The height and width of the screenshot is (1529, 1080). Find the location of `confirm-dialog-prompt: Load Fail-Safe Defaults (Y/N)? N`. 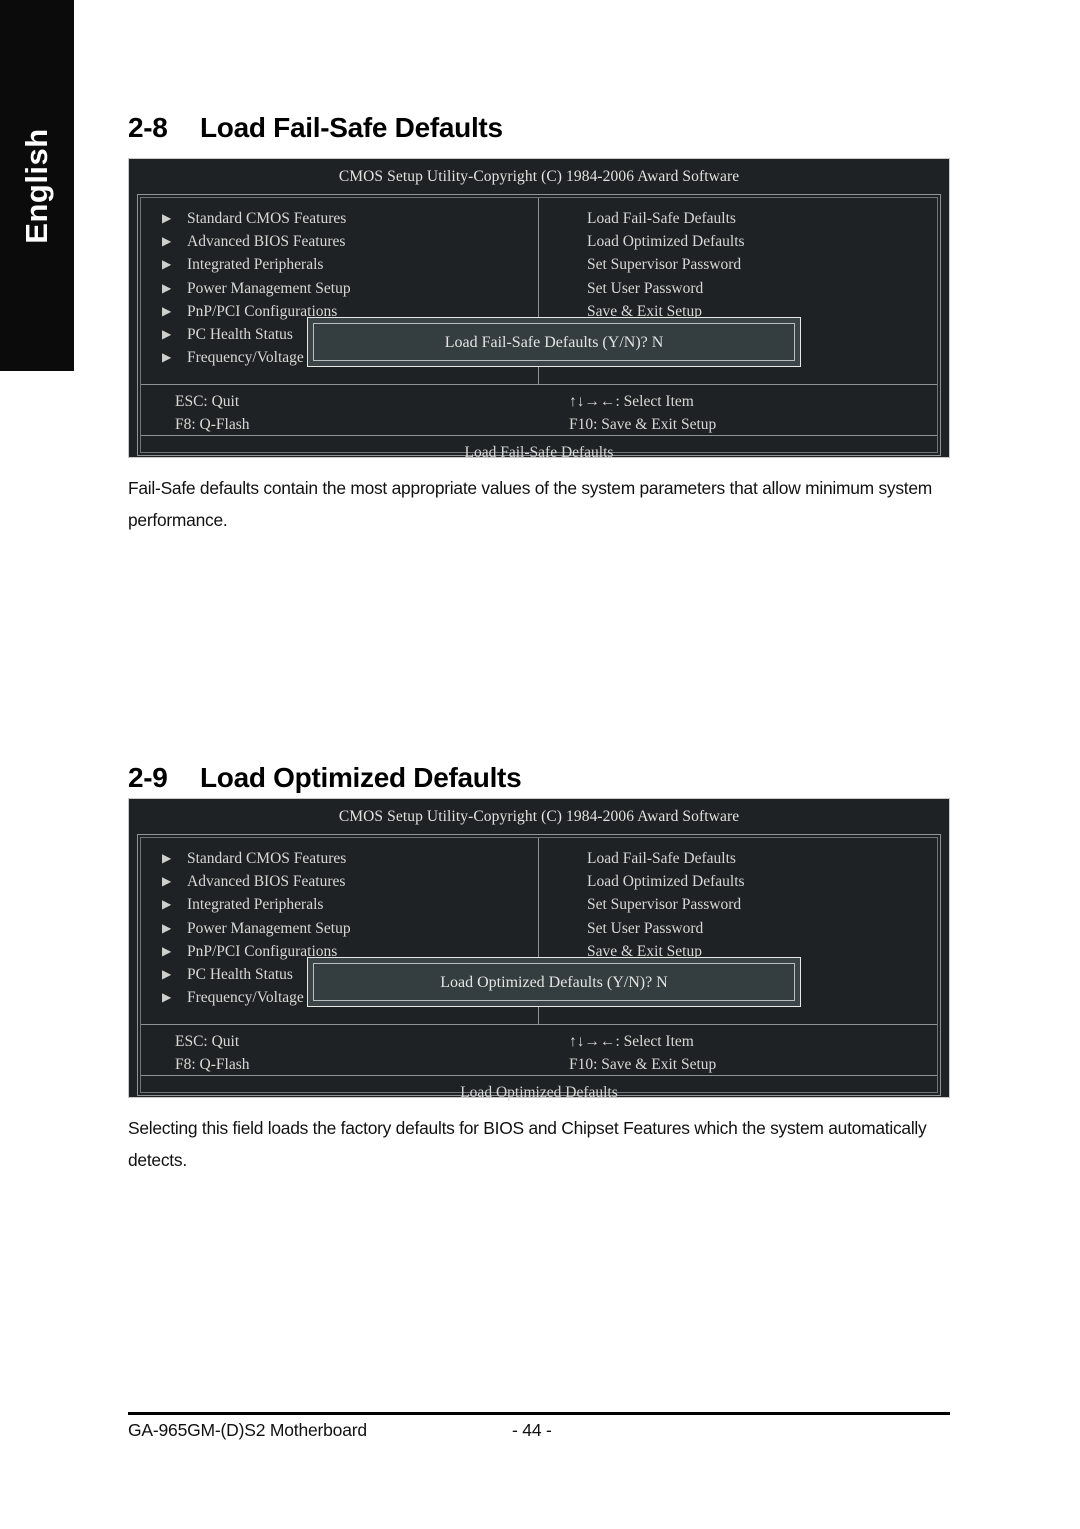

confirm-dialog-prompt: Load Fail-Safe Defaults (Y/N)? N is located at coordinates (554, 342).